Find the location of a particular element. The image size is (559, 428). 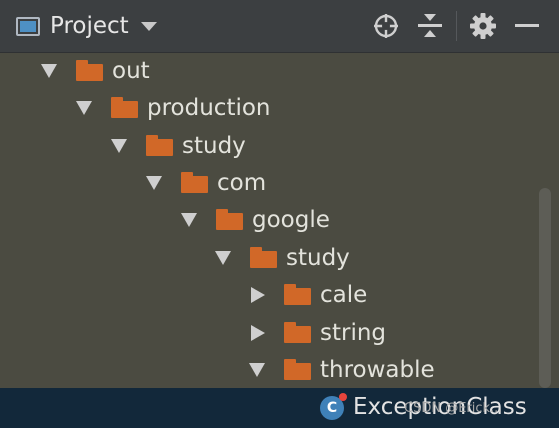

tool-window-header: Project is located at coordinates (279, 26).